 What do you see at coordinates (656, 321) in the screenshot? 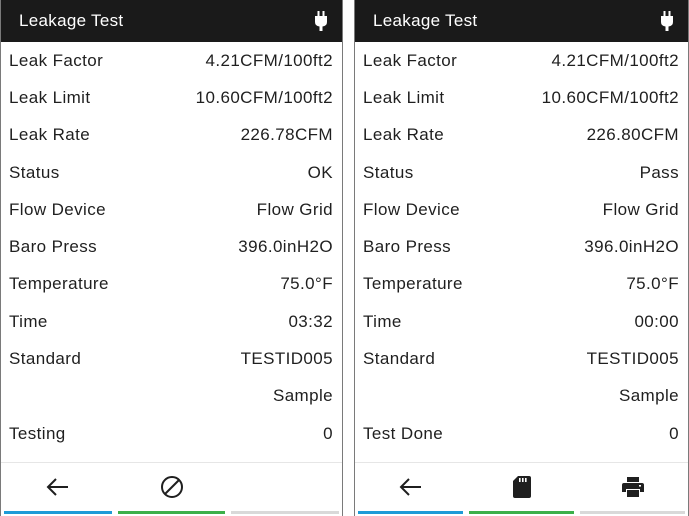
I see `row-value: 00:00` at bounding box center [656, 321].